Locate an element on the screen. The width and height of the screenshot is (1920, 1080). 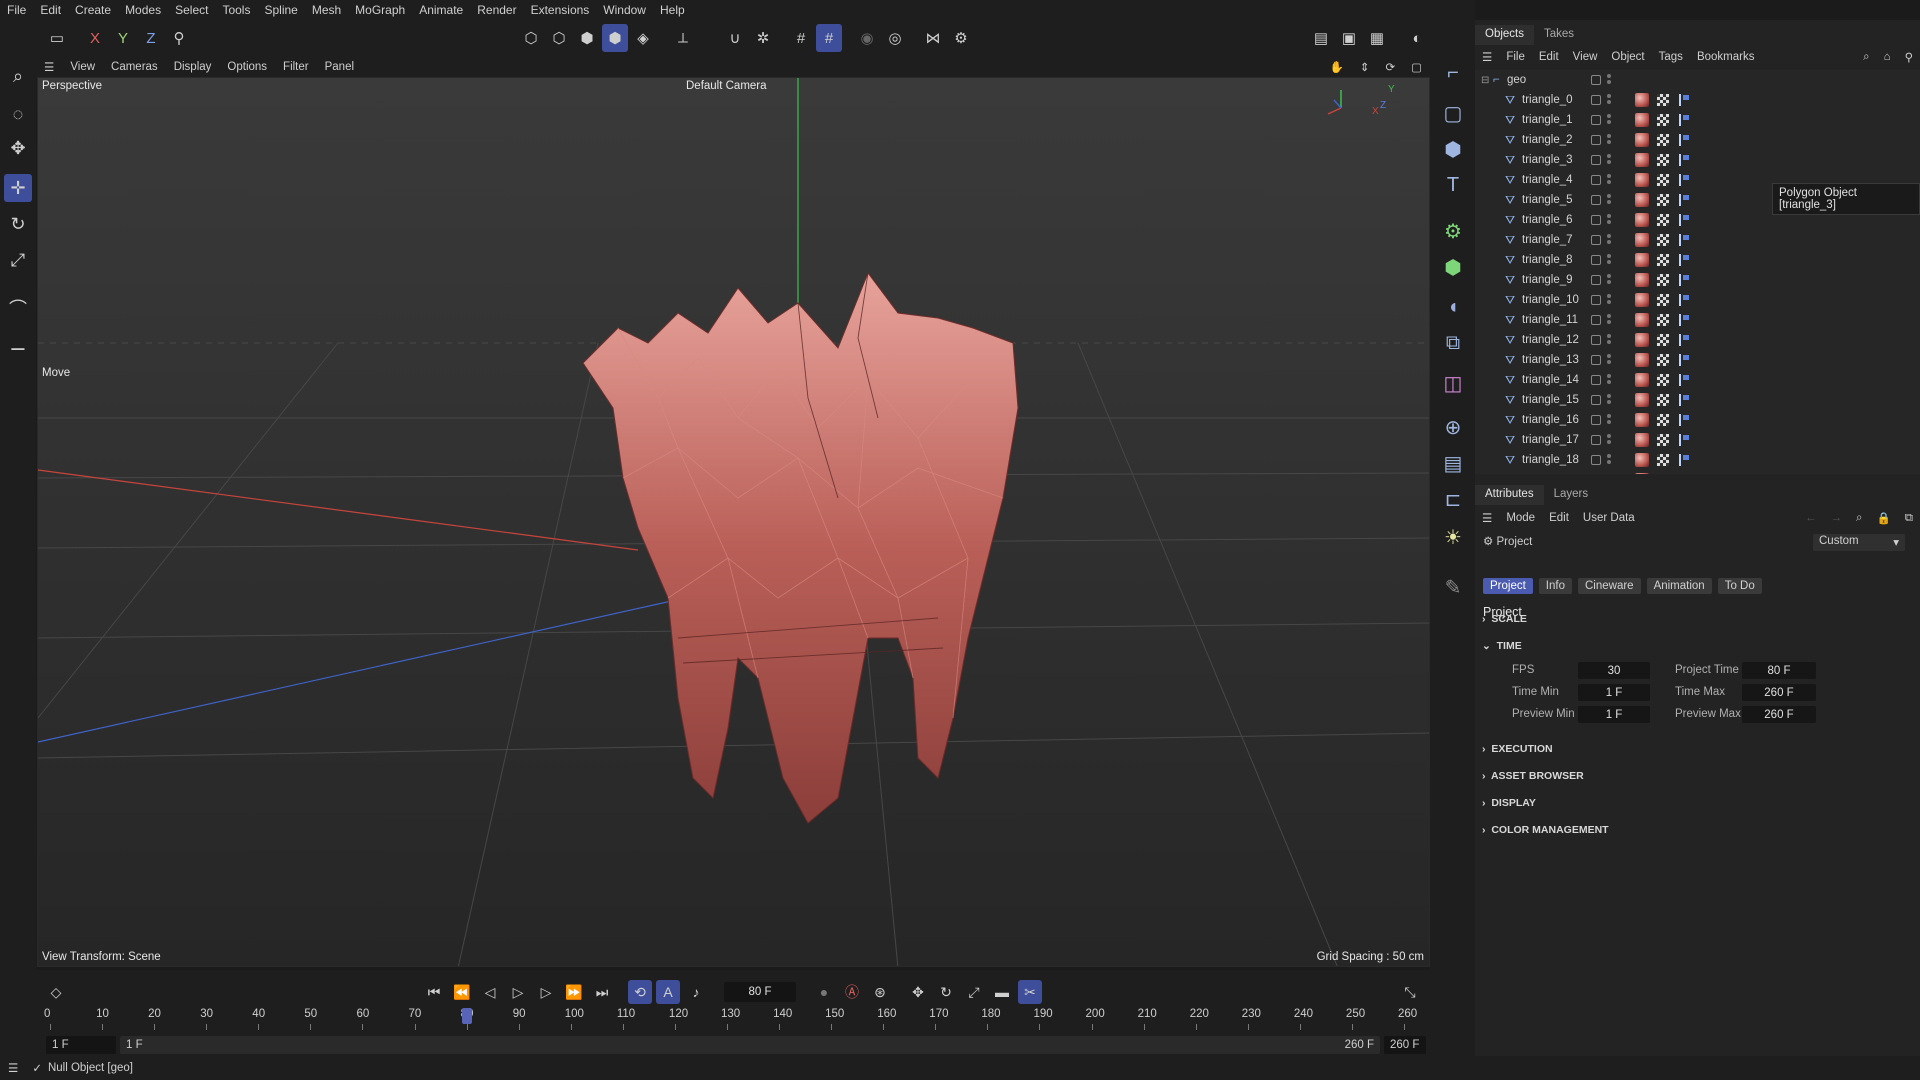
menu-render: Render is located at coordinates (496, 10).